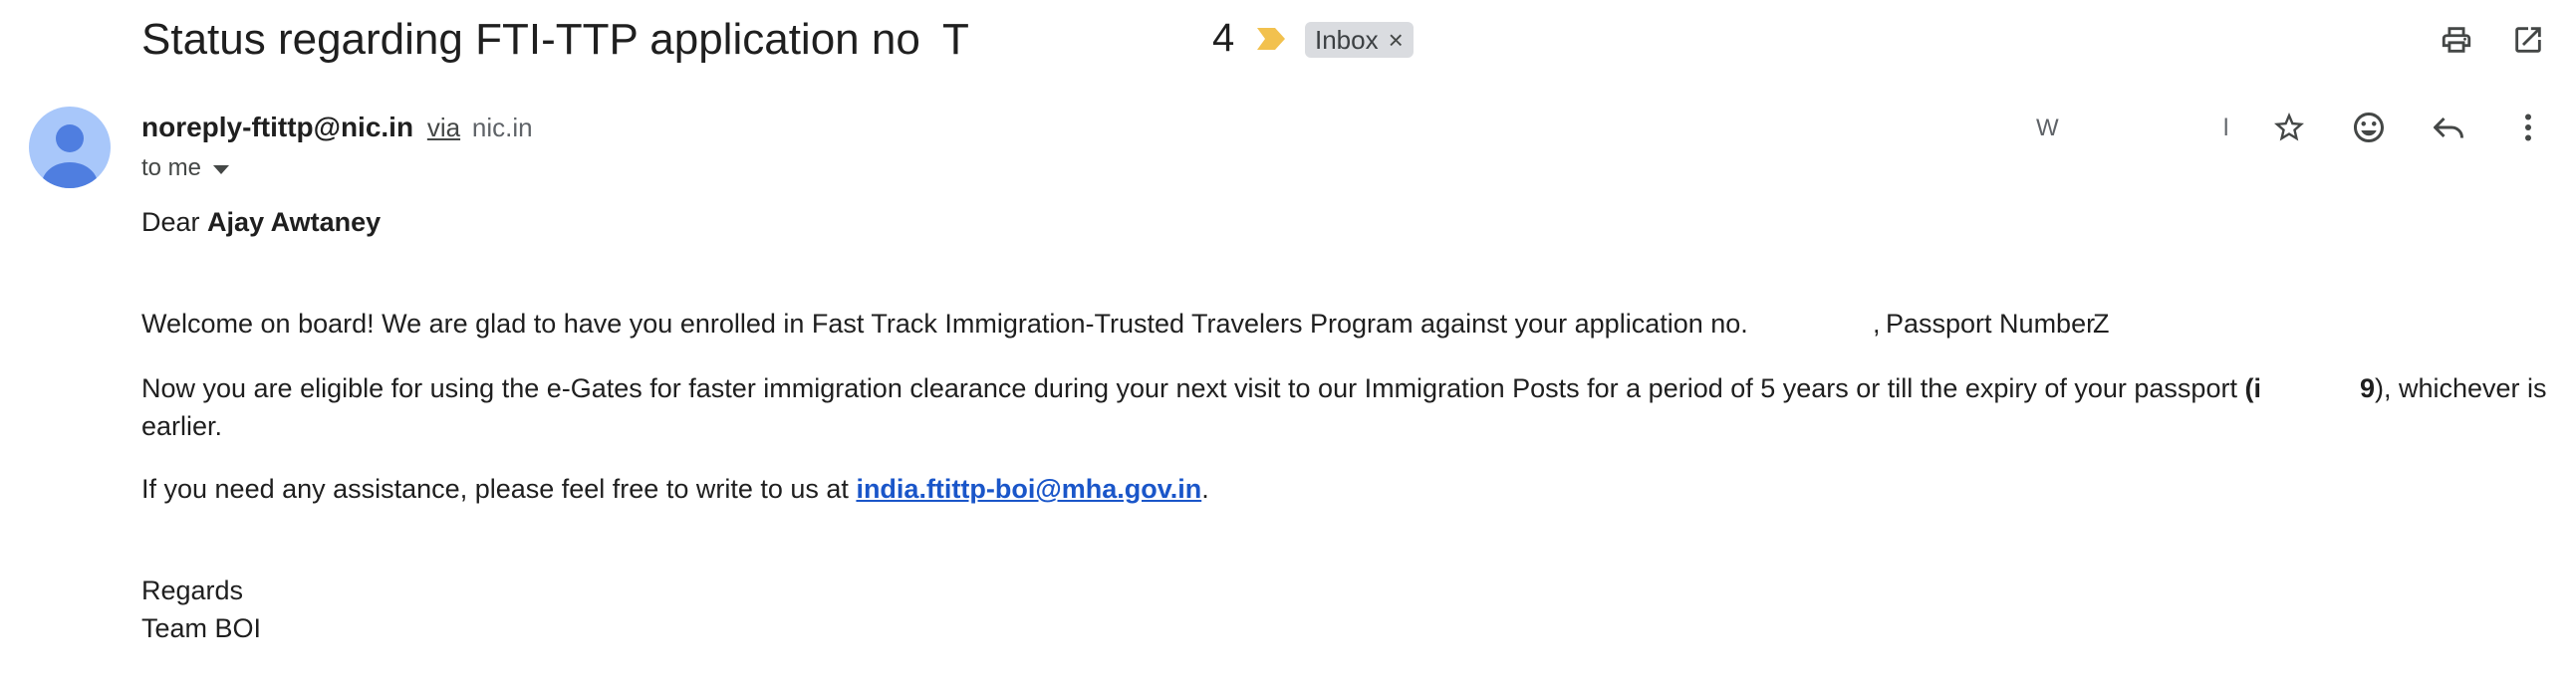  What do you see at coordinates (2448, 127) in the screenshot?
I see `reply-icon` at bounding box center [2448, 127].